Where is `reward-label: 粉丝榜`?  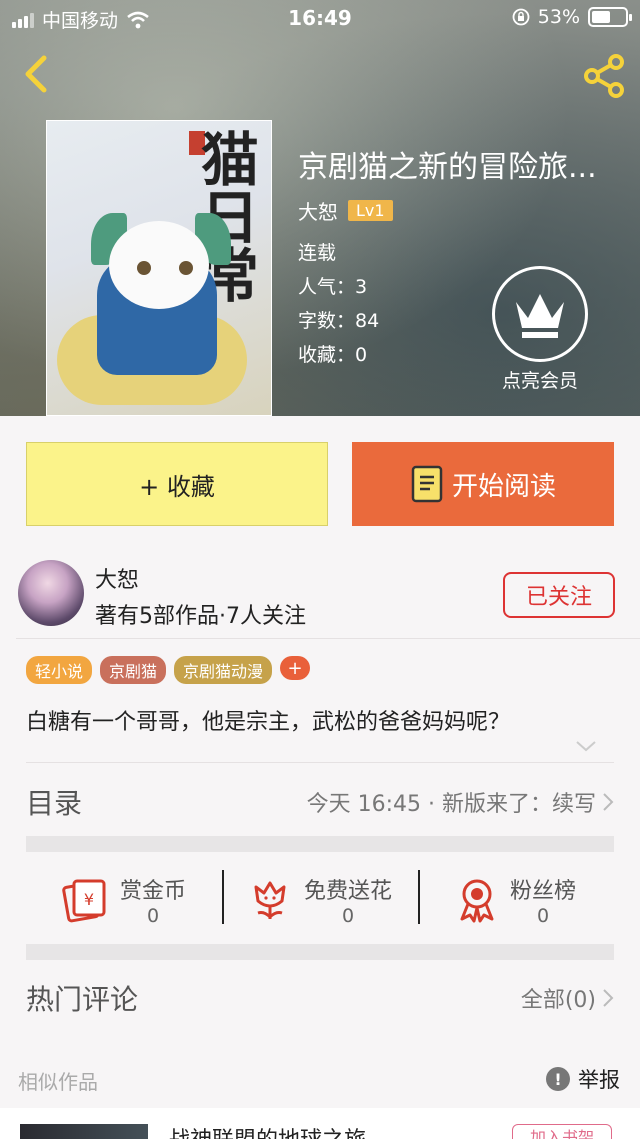
reward-label: 粉丝榜 is located at coordinates (542, 891).